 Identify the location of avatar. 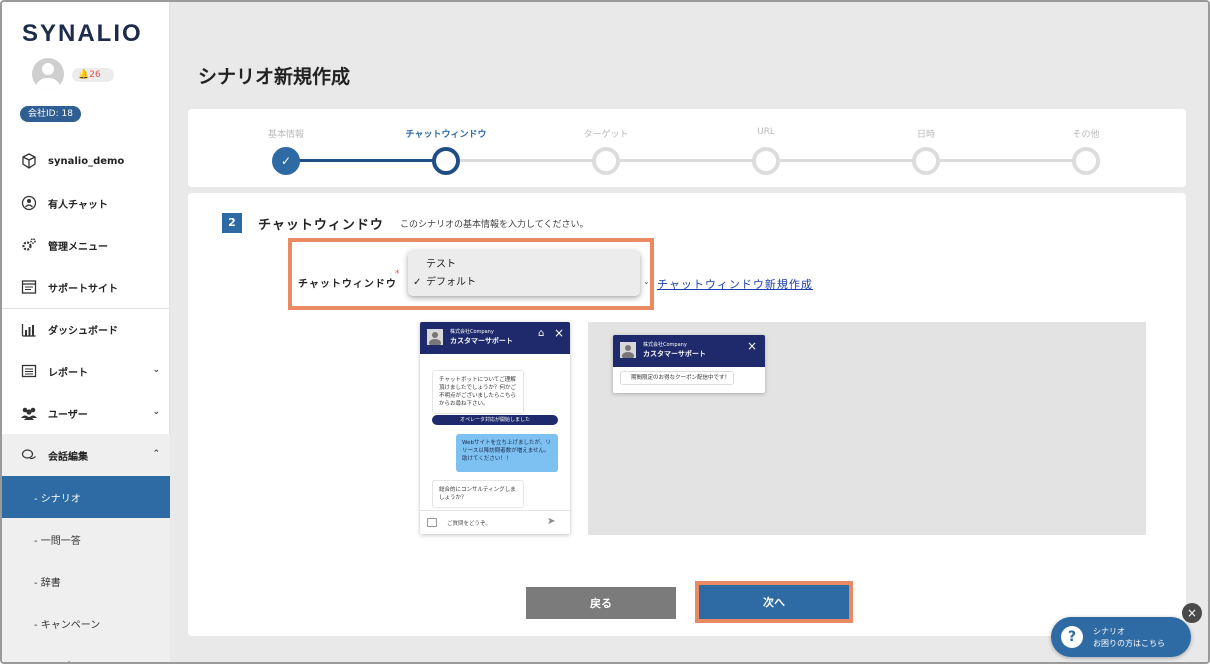
(48, 74).